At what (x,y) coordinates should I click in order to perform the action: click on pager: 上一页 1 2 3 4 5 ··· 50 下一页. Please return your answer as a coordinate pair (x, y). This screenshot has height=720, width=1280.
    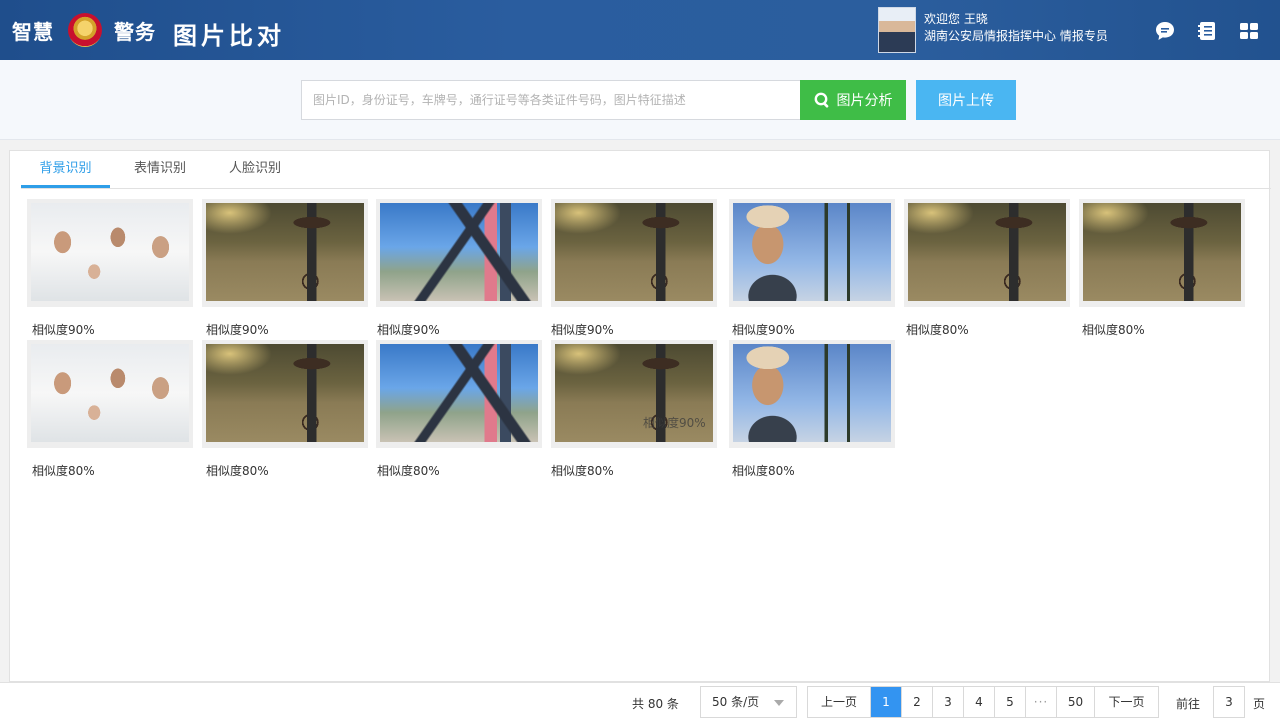
    Looking at the image, I should click on (983, 702).